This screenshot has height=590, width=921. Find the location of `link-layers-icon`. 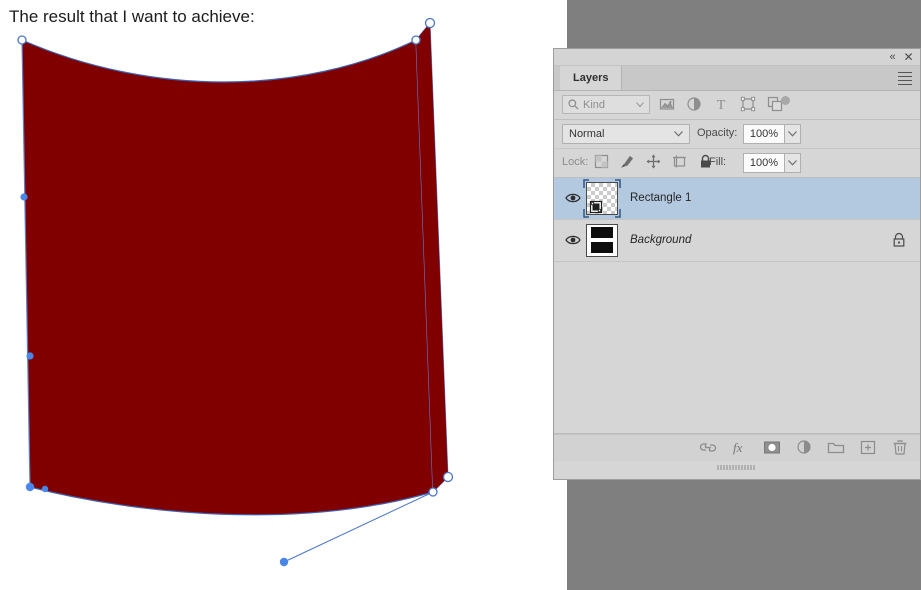

link-layers-icon is located at coordinates (708, 447).